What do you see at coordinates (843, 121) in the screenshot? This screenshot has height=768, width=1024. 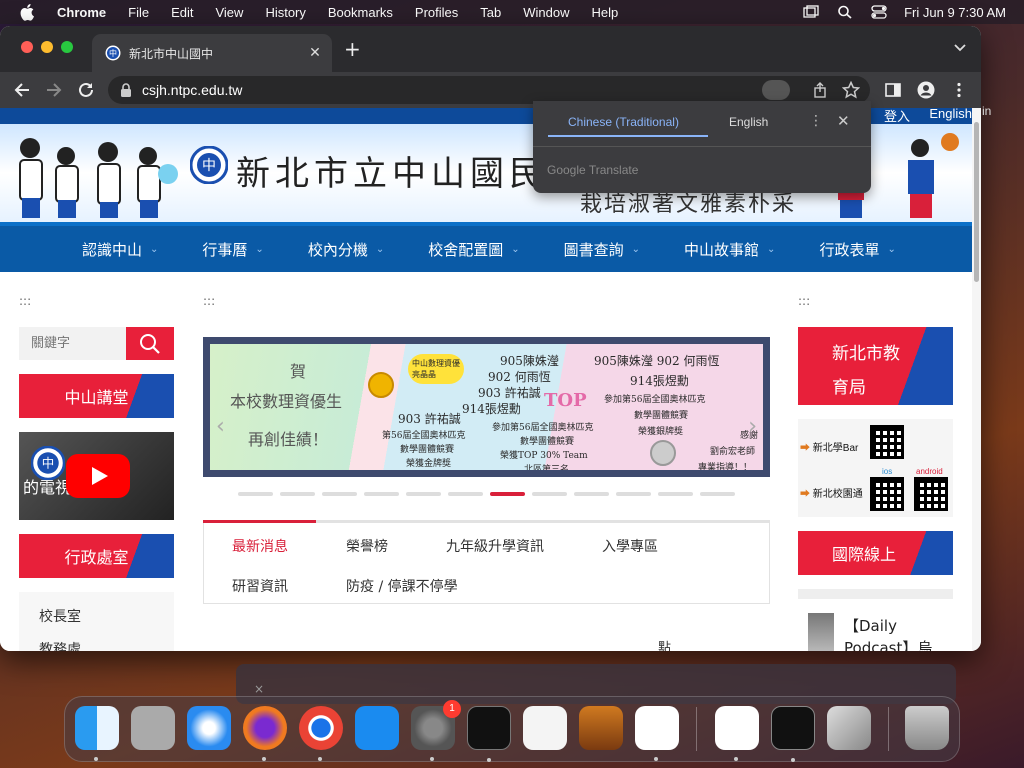 I see `translate-close-icon: ✕` at bounding box center [843, 121].